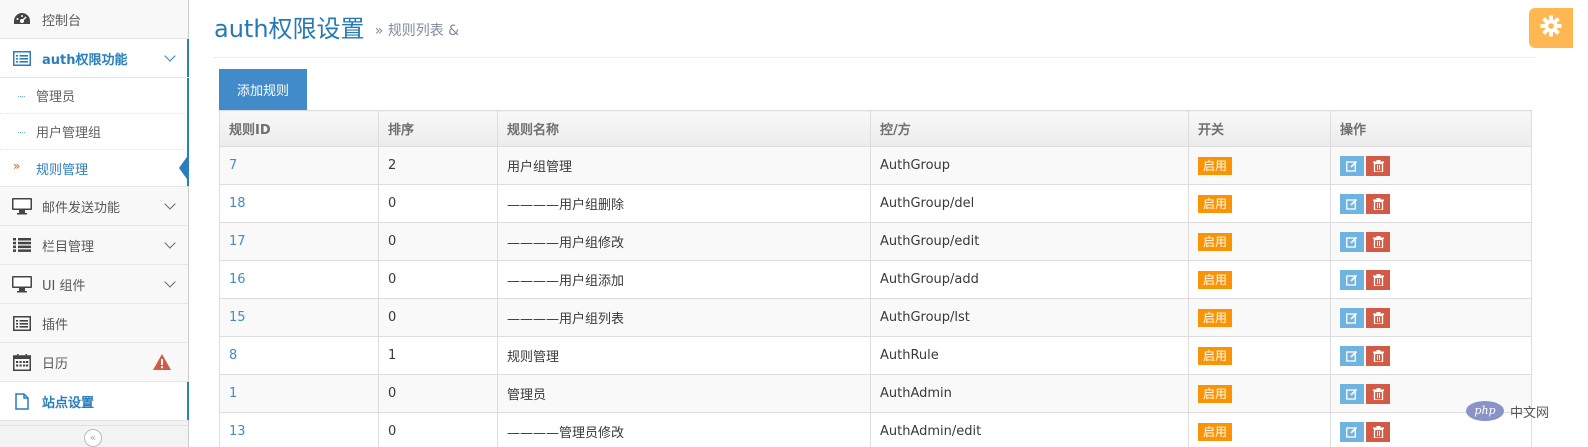  I want to click on sidebar-item-columns: 栏目管理, so click(94, 245).